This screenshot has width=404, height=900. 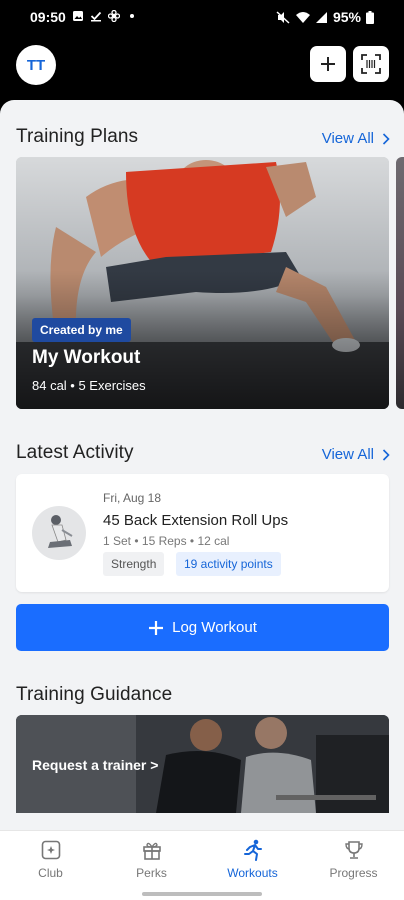 I want to click on status-time: 09:50, so click(x=48, y=17).